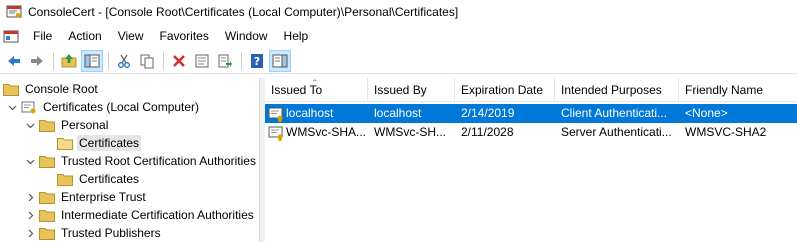  What do you see at coordinates (724, 90) in the screenshot?
I see `column-header-label: Friendly Name` at bounding box center [724, 90].